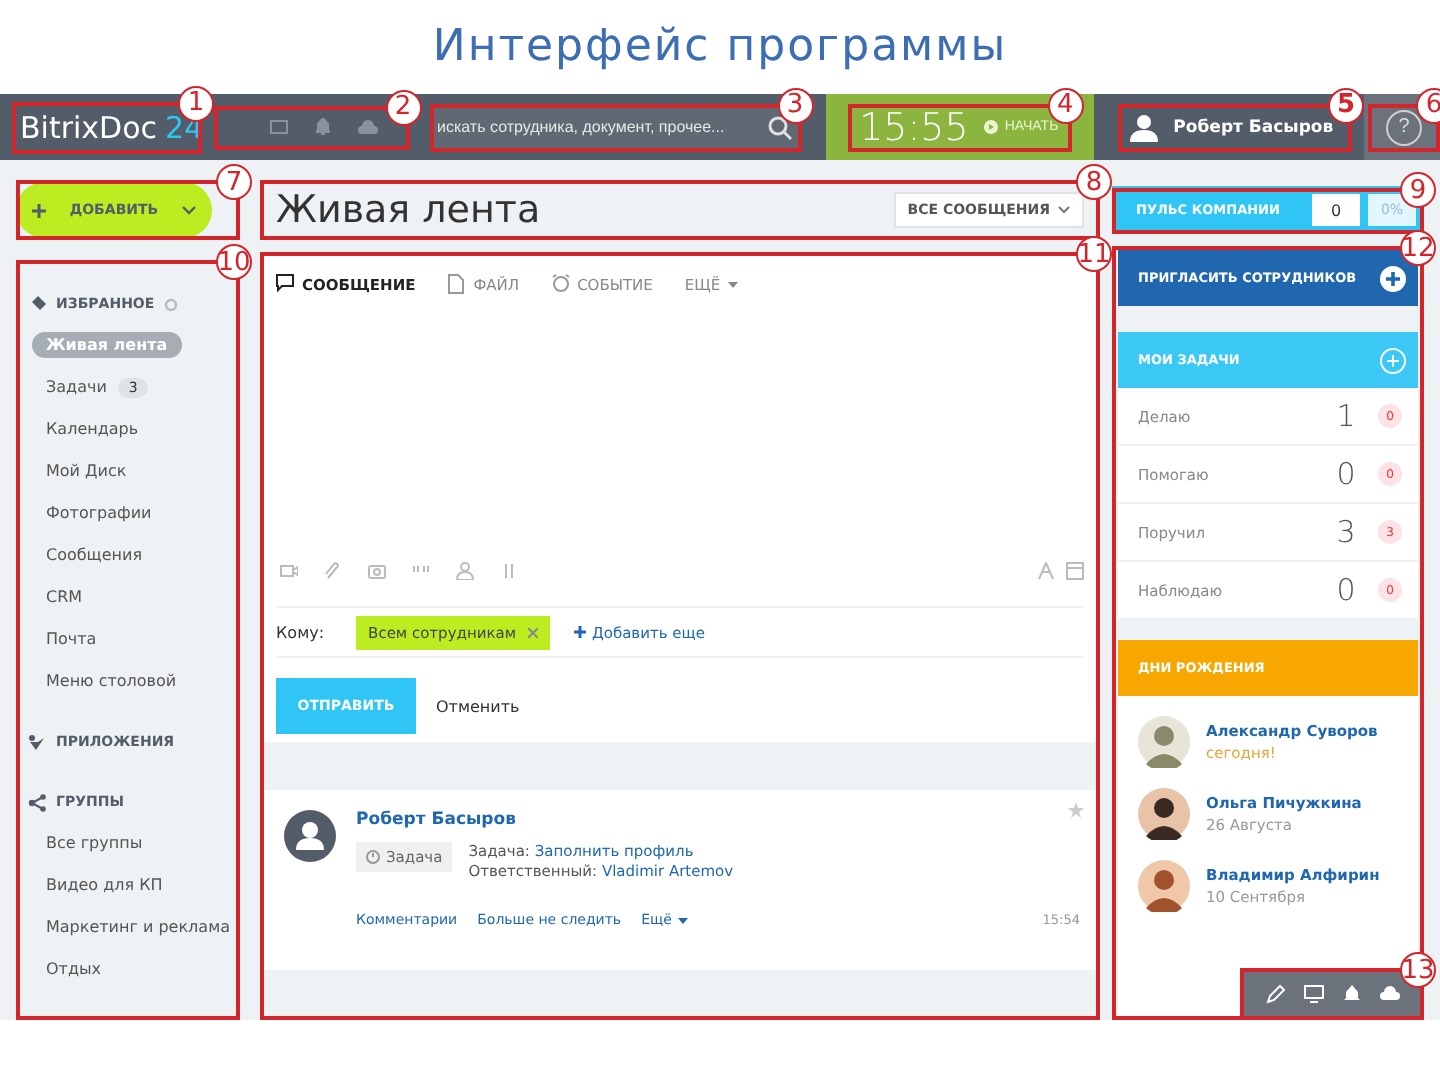 The image size is (1440, 1080). Describe the element at coordinates (300, 632) in the screenshot. I see `recipient-label: Кому:` at that location.